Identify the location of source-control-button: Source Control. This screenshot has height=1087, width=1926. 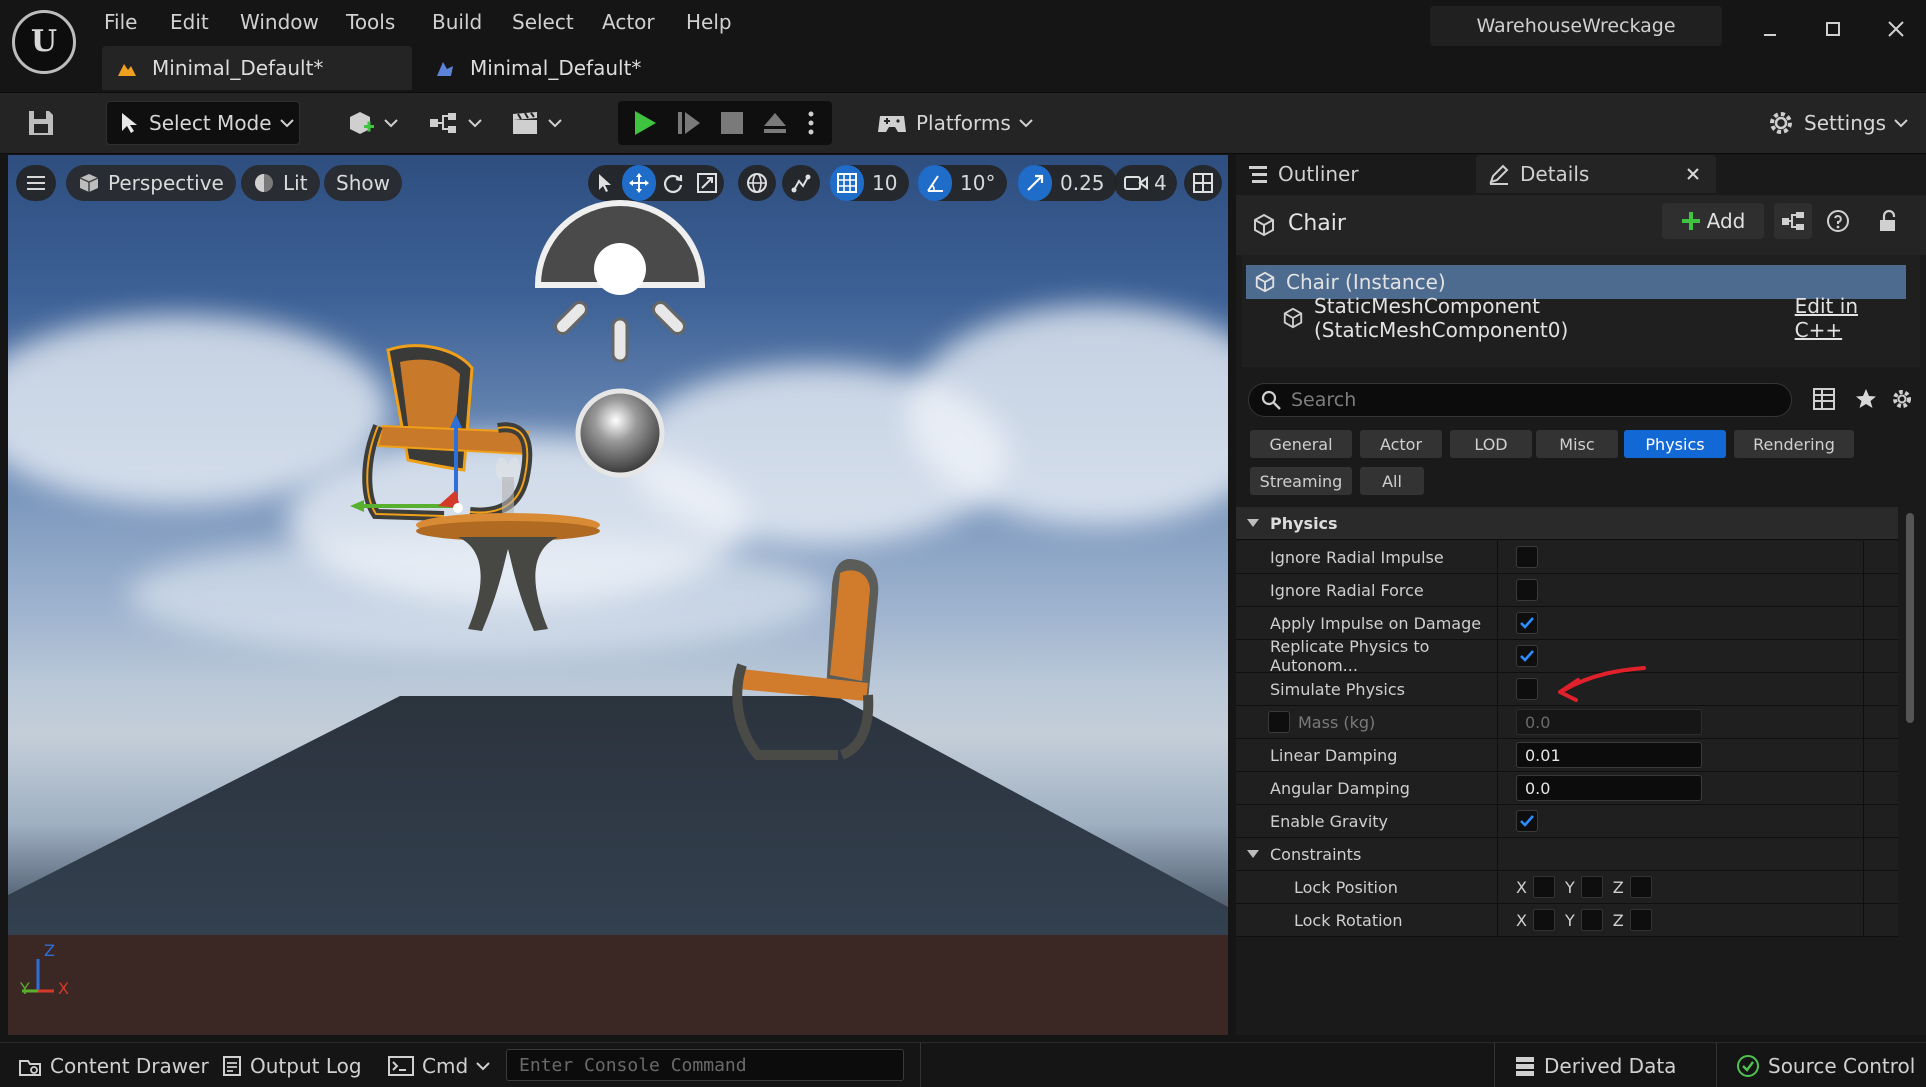
(1825, 1066).